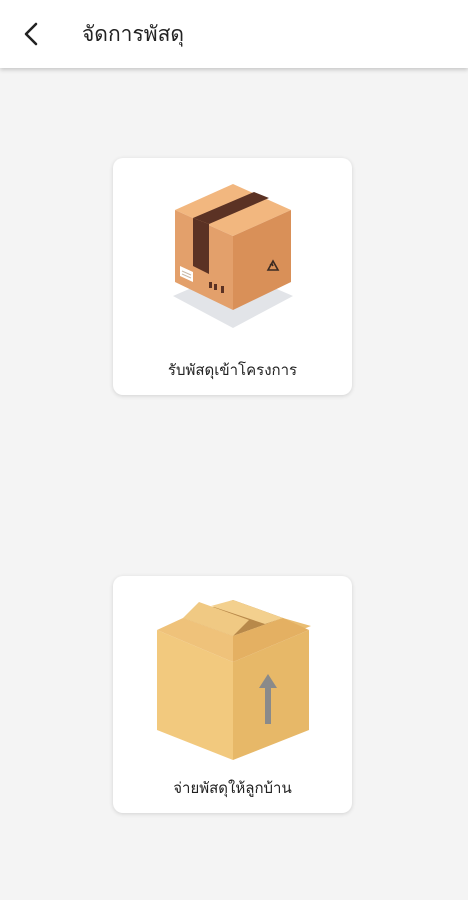 The width and height of the screenshot is (468, 900). I want to click on chevron-left-icon, so click(31, 34).